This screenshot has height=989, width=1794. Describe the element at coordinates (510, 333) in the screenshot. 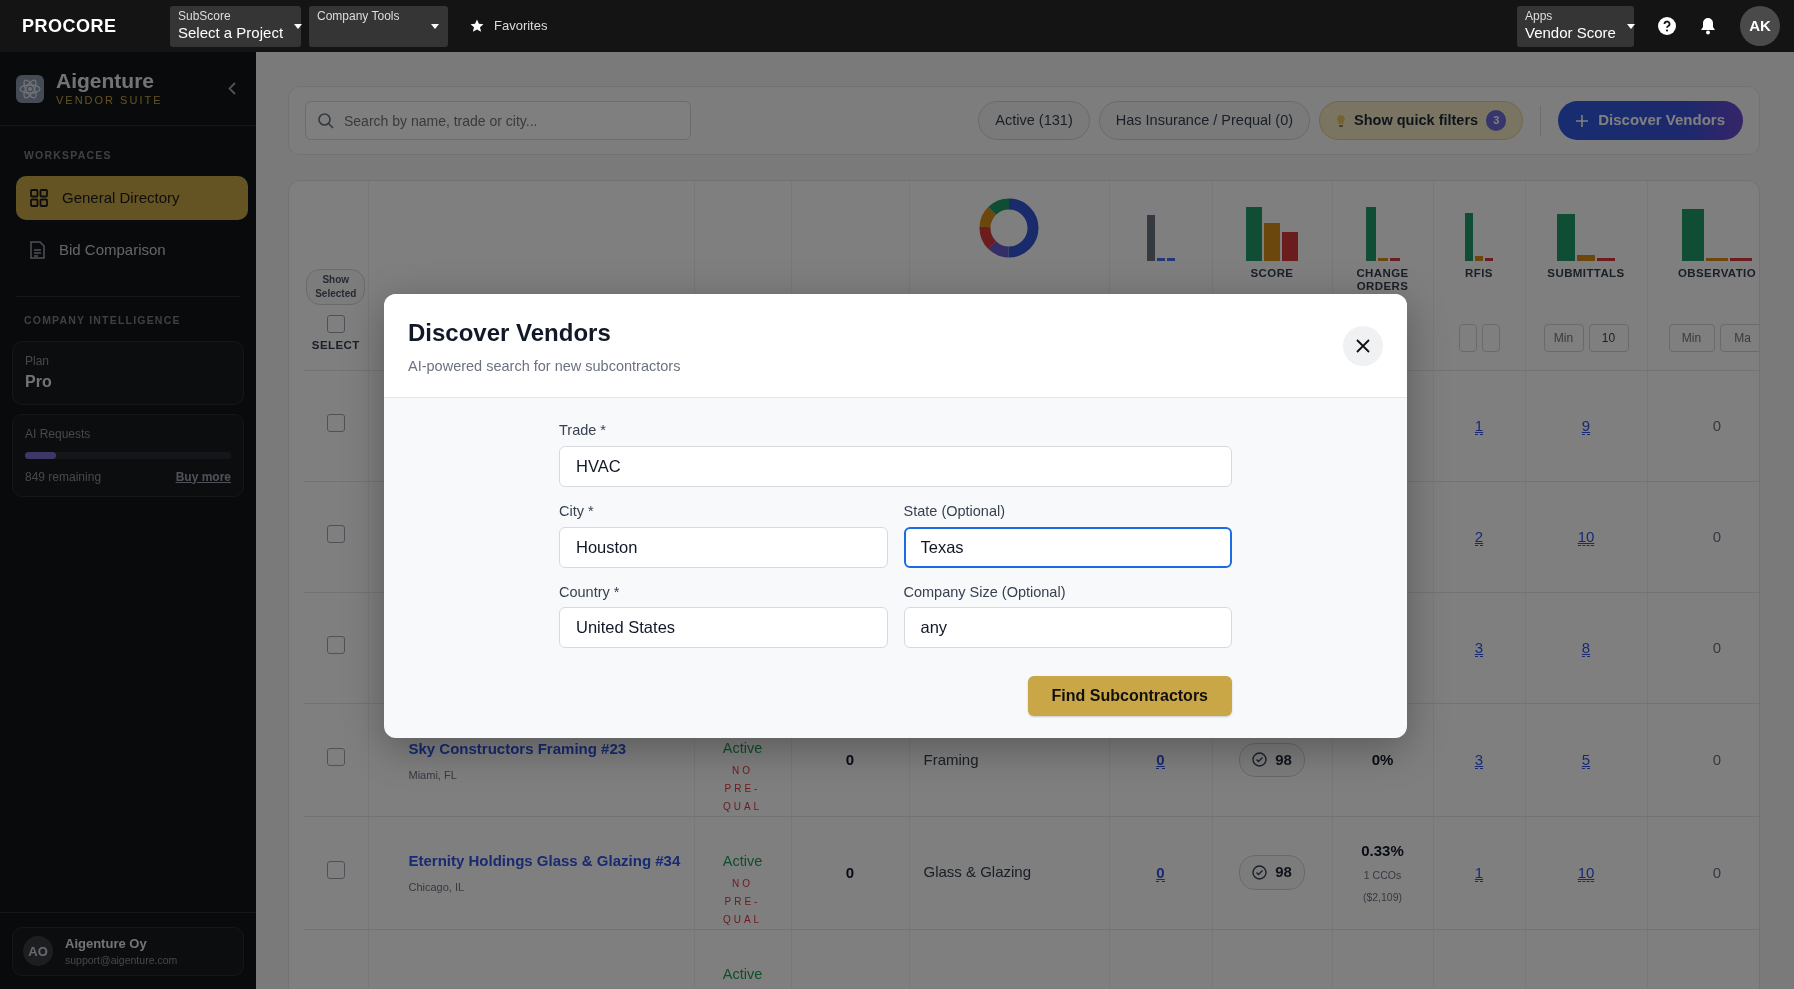

I see `dialog-title: Discover Vendors` at that location.